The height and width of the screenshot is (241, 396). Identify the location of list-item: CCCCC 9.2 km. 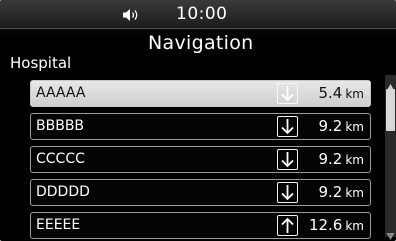
(200, 159).